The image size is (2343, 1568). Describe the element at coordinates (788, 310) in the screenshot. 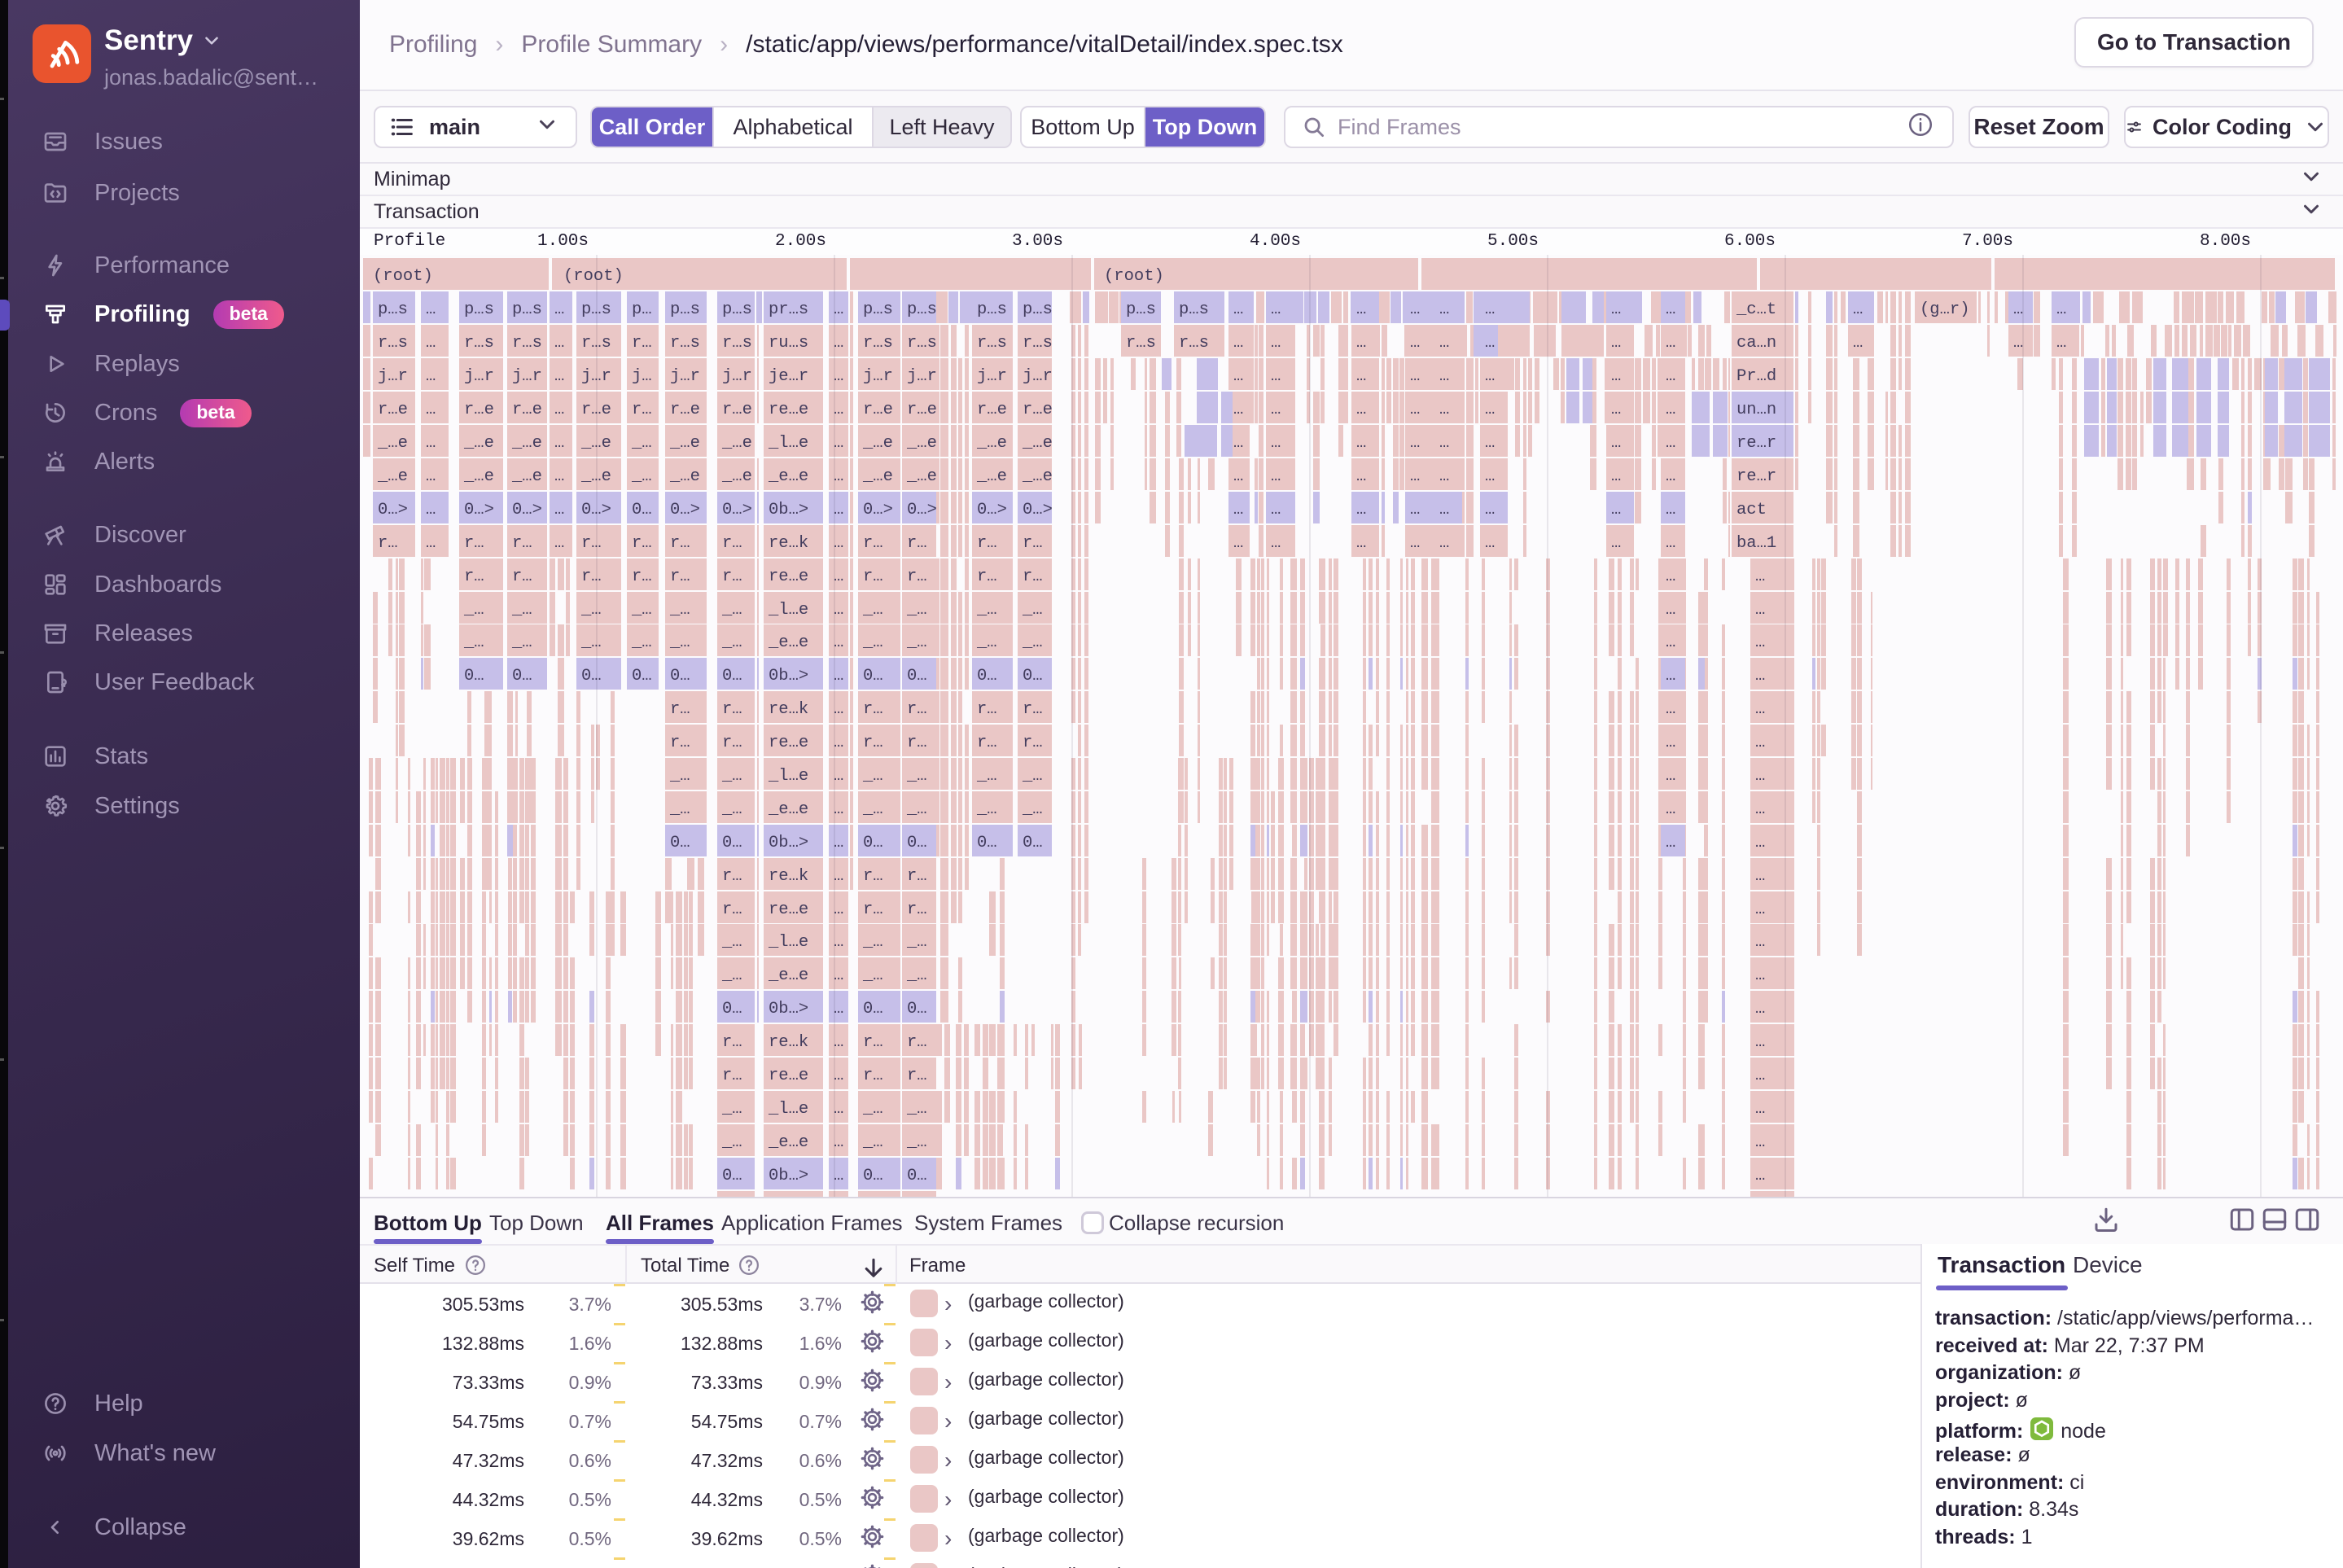

I see `svg-text: pr…s` at that location.